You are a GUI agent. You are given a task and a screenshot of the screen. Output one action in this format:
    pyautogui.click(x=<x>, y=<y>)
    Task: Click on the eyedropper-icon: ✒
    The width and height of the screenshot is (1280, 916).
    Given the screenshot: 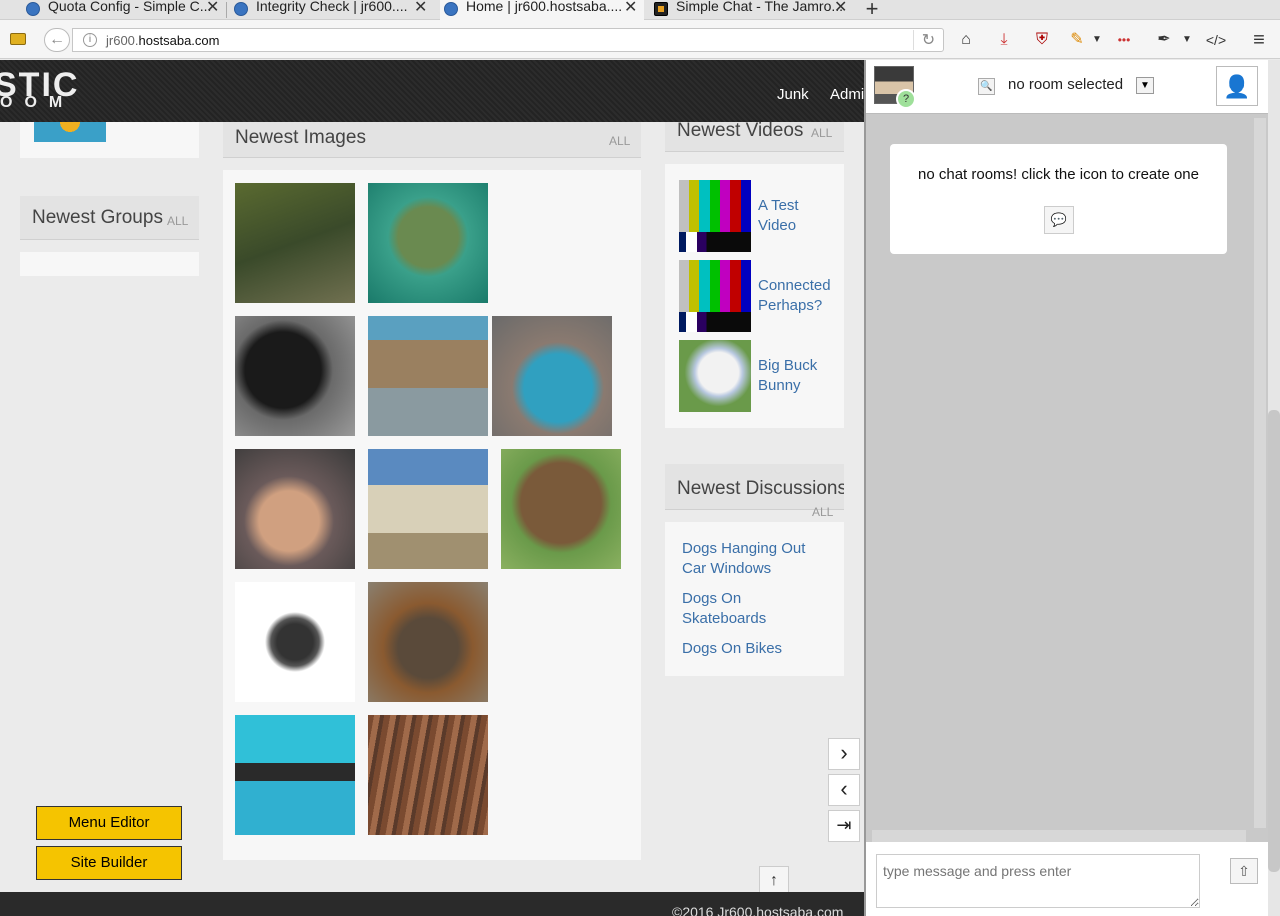 What is the action you would take?
    pyautogui.click(x=1164, y=40)
    